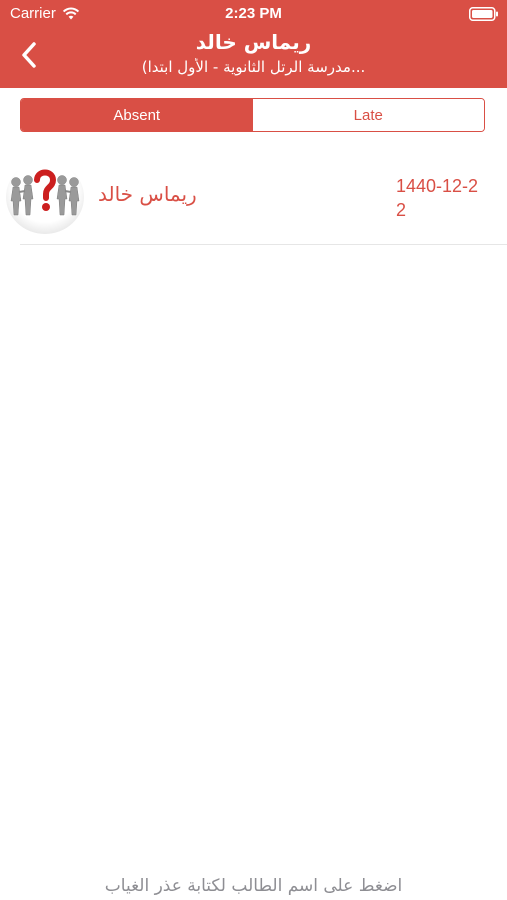 The width and height of the screenshot is (507, 900). I want to click on back-button, so click(29, 55).